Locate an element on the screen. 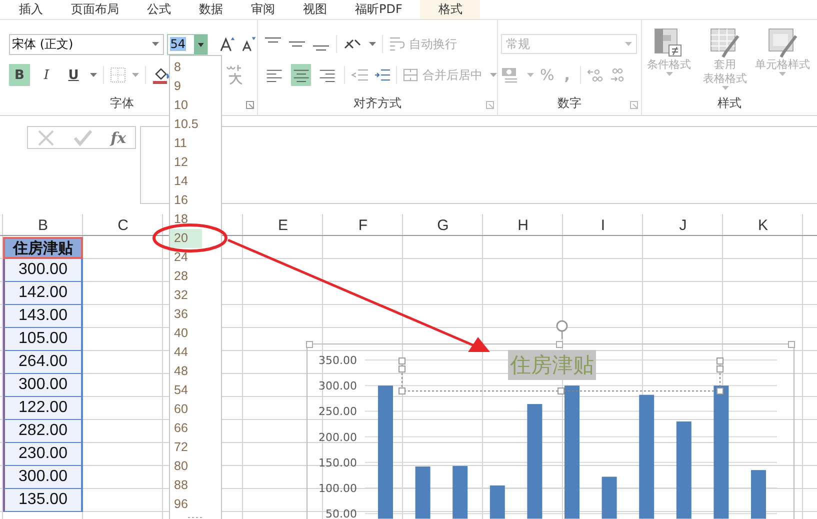  ribbon-tab: 格式 is located at coordinates (450, 9).